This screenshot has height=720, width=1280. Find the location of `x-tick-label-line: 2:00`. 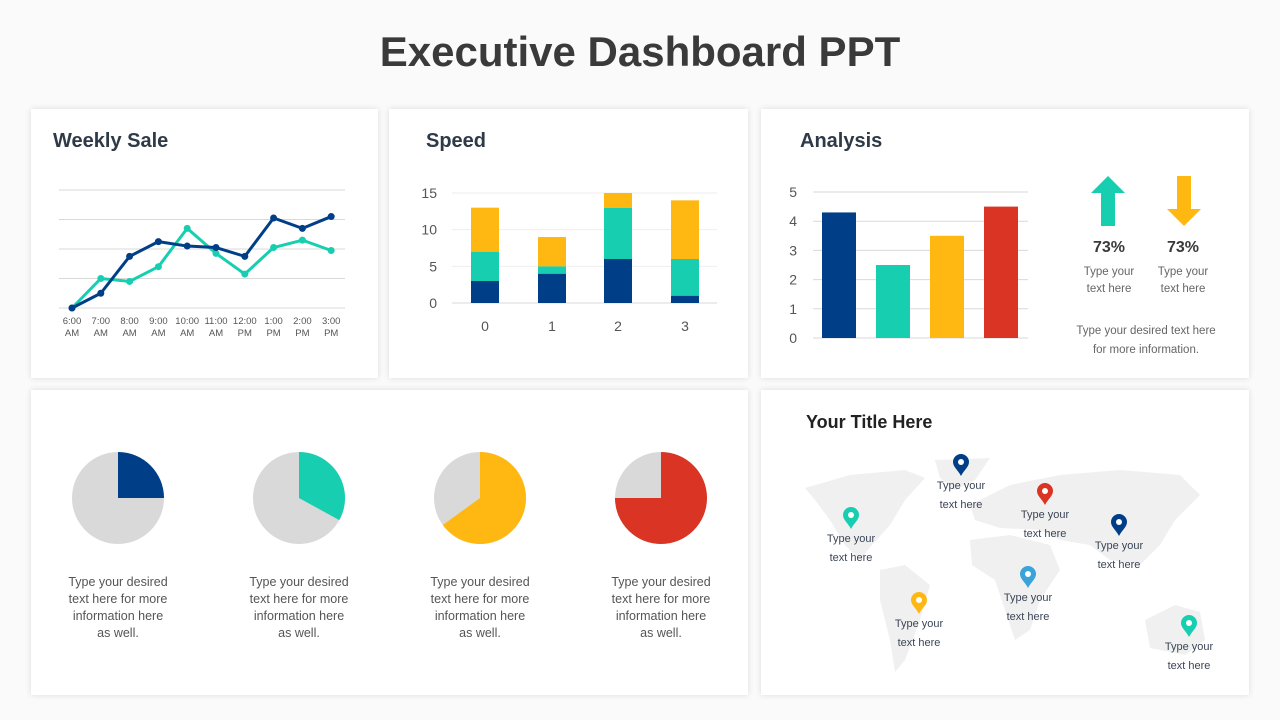

x-tick-label-line: 2:00 is located at coordinates (302, 321).